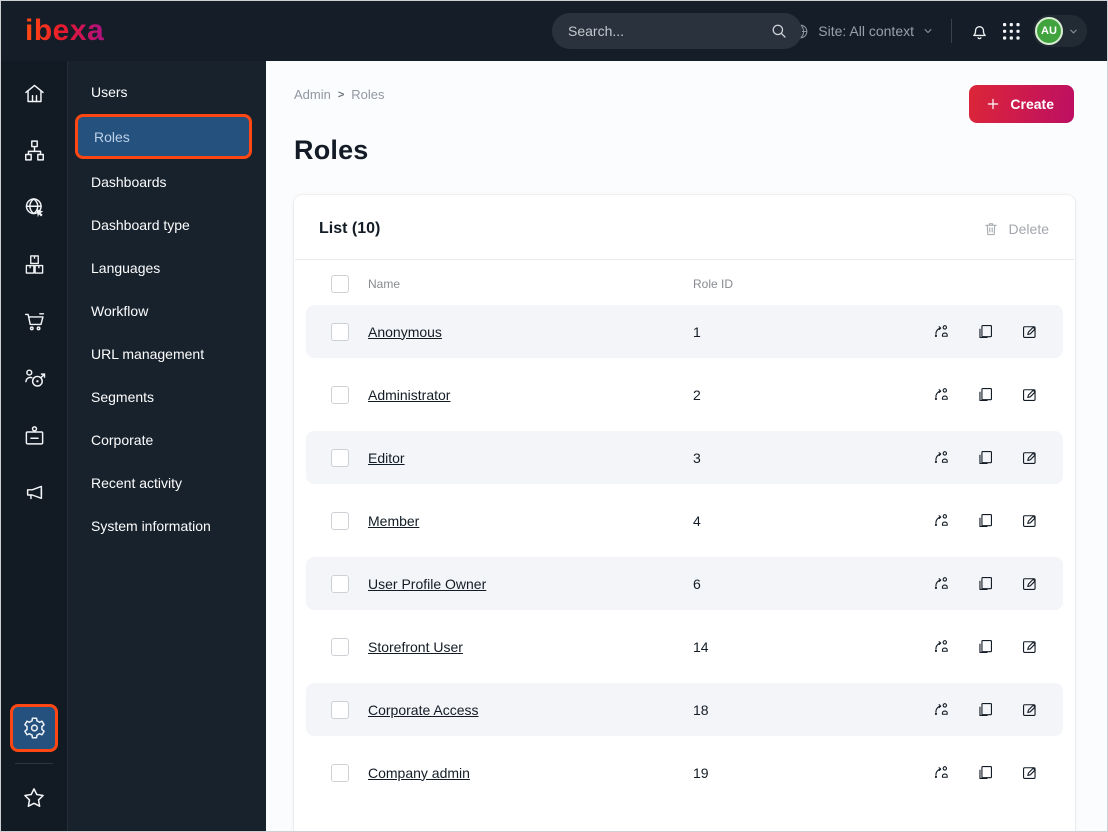 This screenshot has height=832, width=1108. What do you see at coordinates (713, 284) in the screenshot?
I see `column-header-role-id: Role ID` at bounding box center [713, 284].